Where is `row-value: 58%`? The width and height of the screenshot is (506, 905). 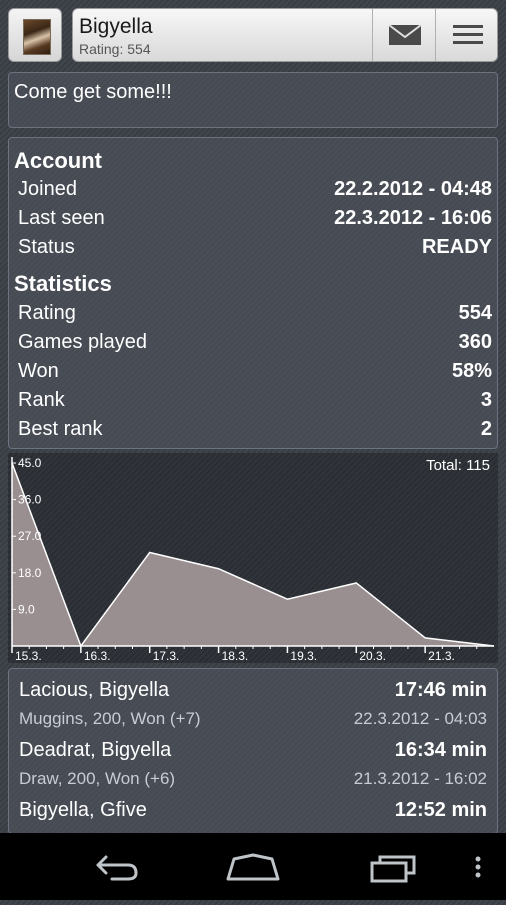 row-value: 58% is located at coordinates (471, 371).